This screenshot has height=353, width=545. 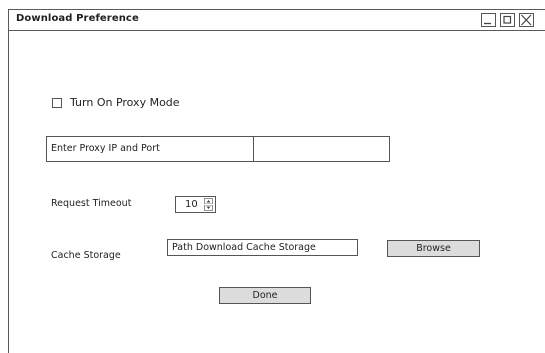 What do you see at coordinates (218, 149) in the screenshot?
I see `proxy-field-group: Enter Proxy IP and Port` at bounding box center [218, 149].